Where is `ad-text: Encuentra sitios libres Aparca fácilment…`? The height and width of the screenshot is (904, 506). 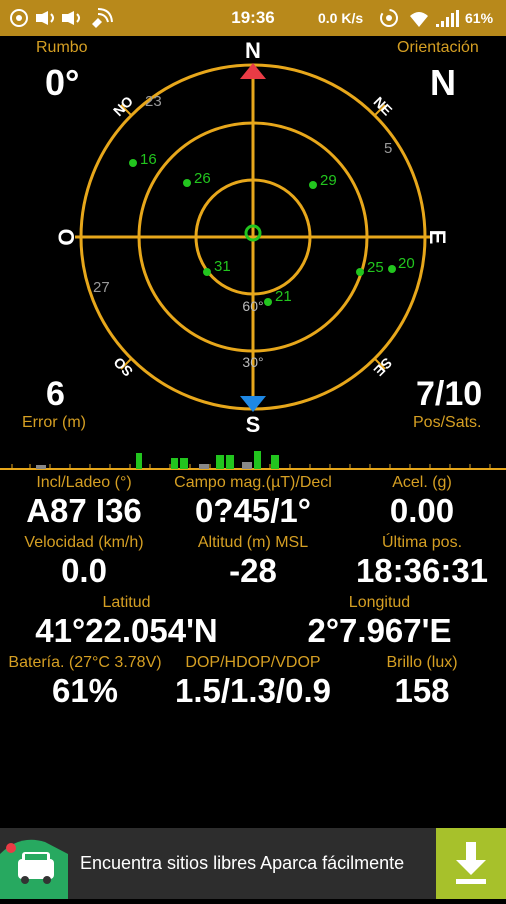 ad-text: Encuentra sitios libres Aparca fácilment… is located at coordinates (242, 863).